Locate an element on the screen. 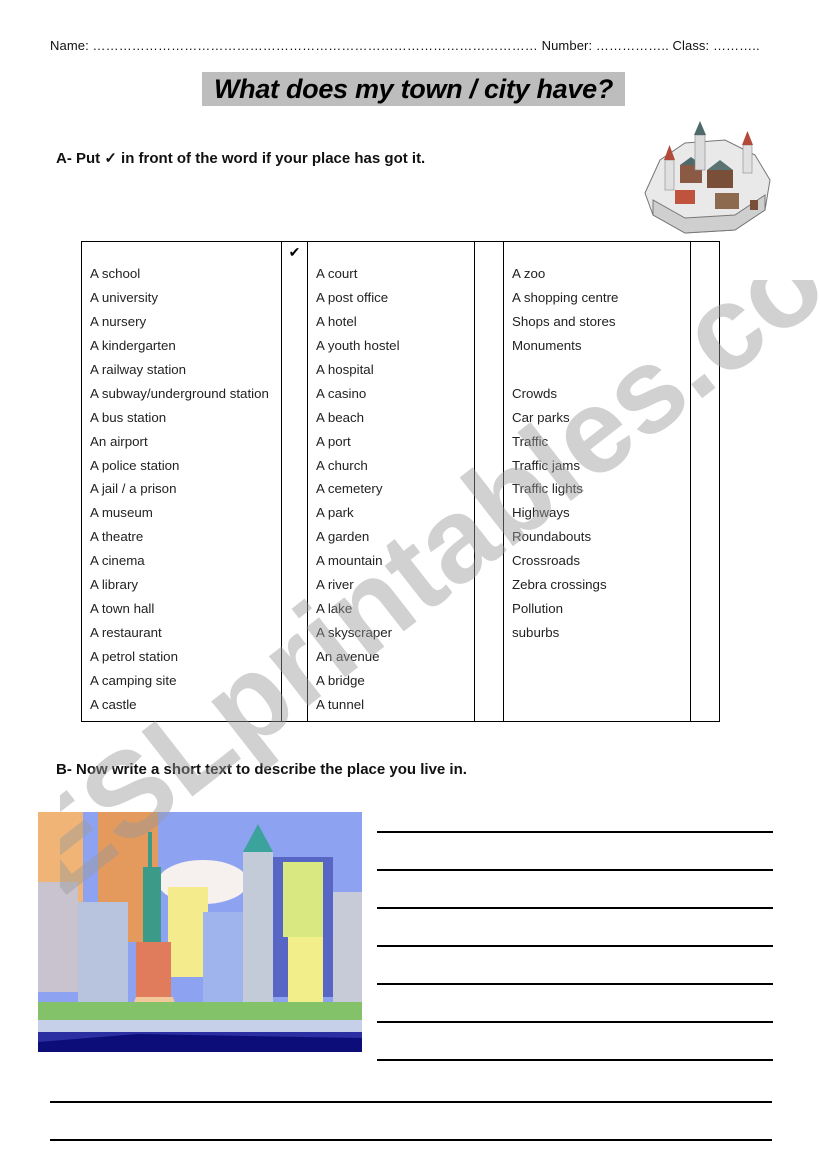  list-item: A kindergarten is located at coordinates (133, 345).